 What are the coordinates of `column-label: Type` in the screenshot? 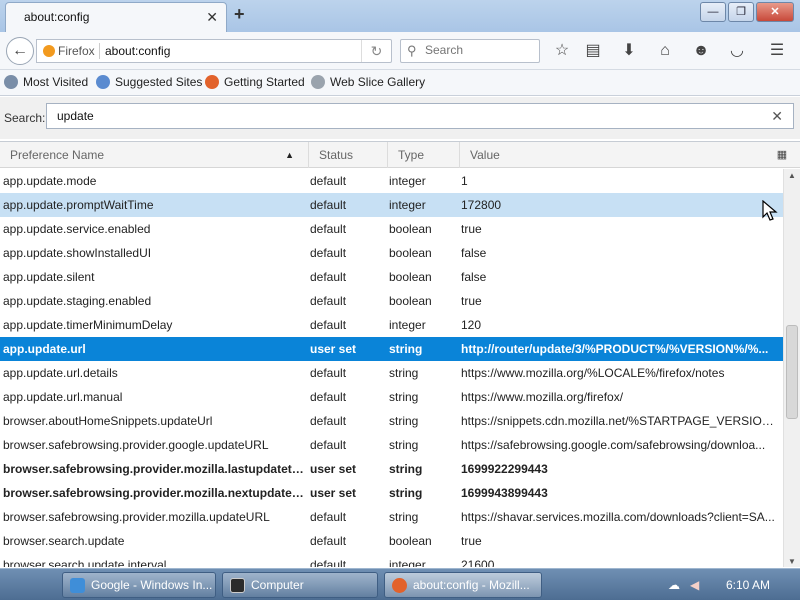 It's located at (411, 155).